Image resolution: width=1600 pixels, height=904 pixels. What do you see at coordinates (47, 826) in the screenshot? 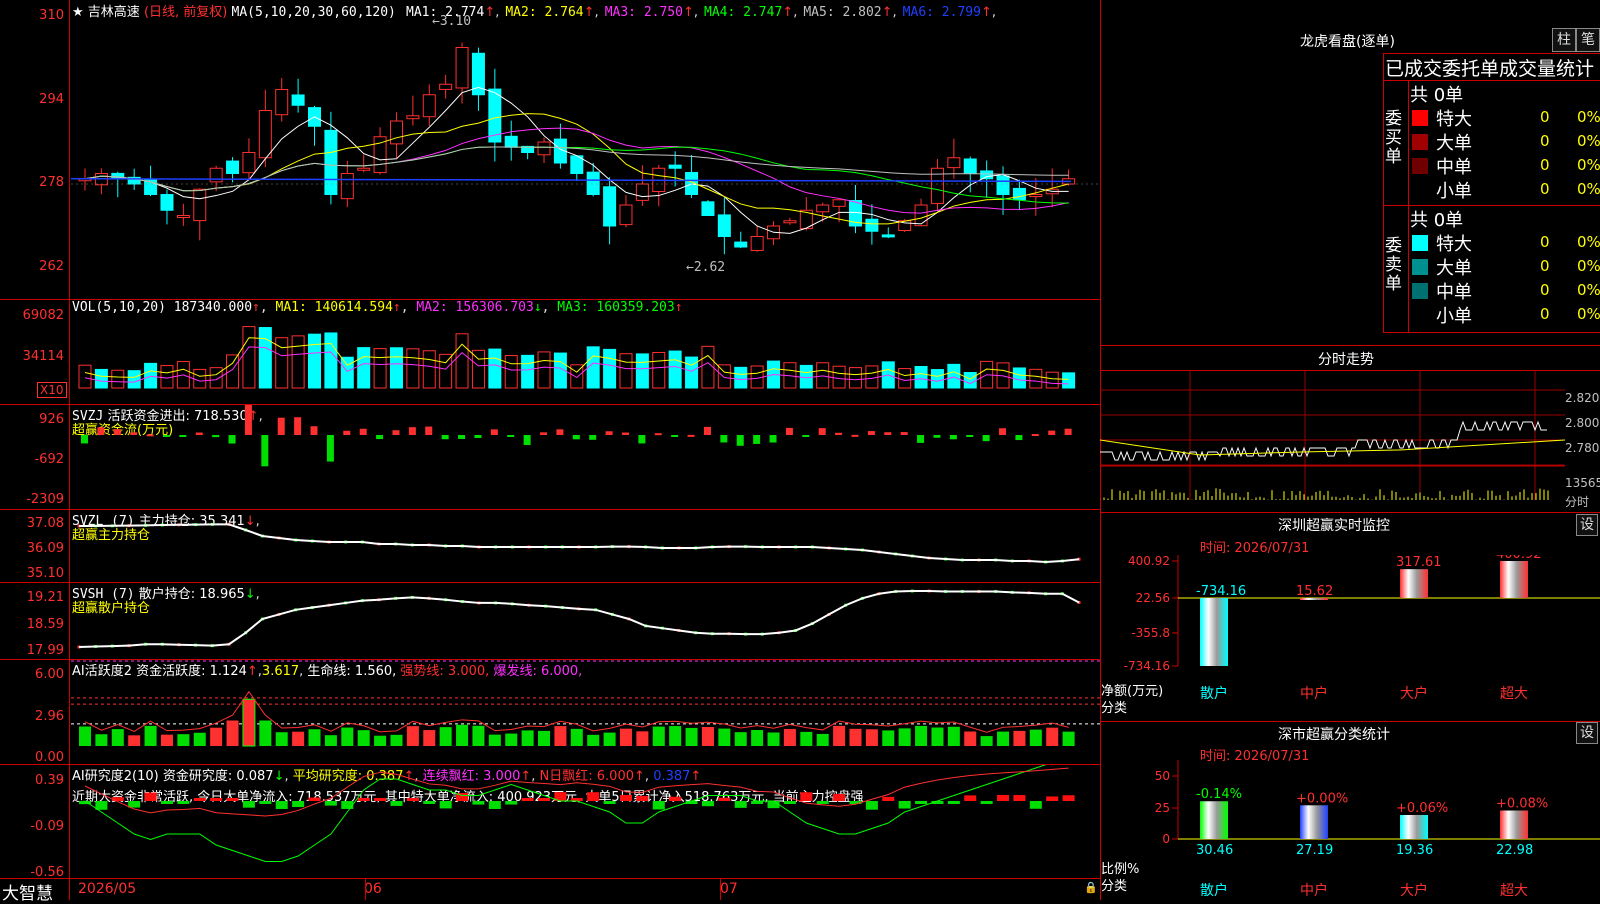
I see `y-tick-label: -0.09` at bounding box center [47, 826].